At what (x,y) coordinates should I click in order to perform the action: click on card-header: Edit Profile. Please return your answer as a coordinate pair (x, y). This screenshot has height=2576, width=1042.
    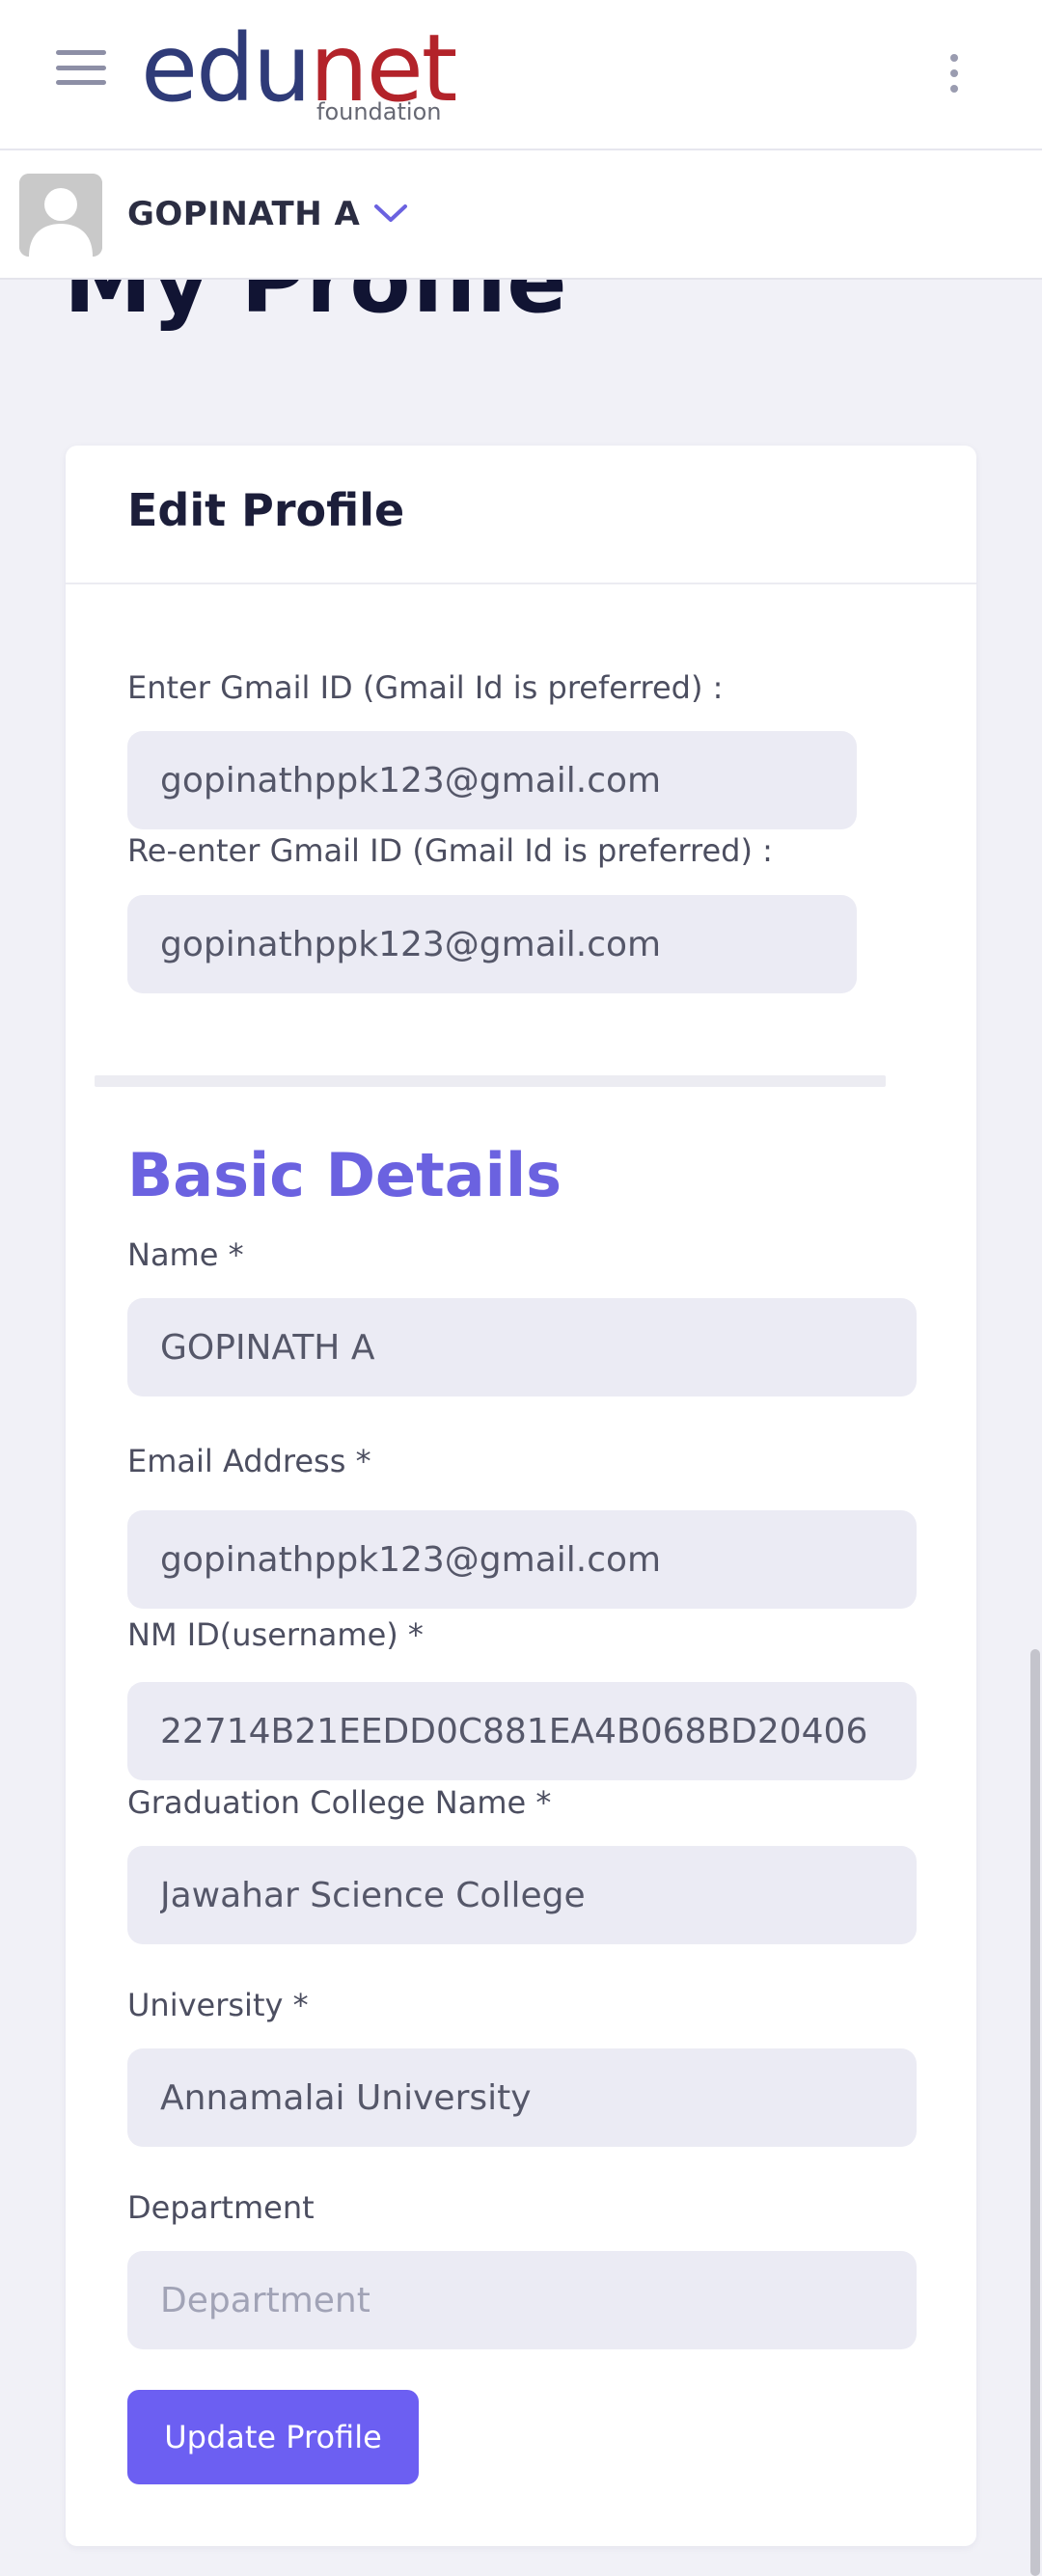
    Looking at the image, I should click on (521, 515).